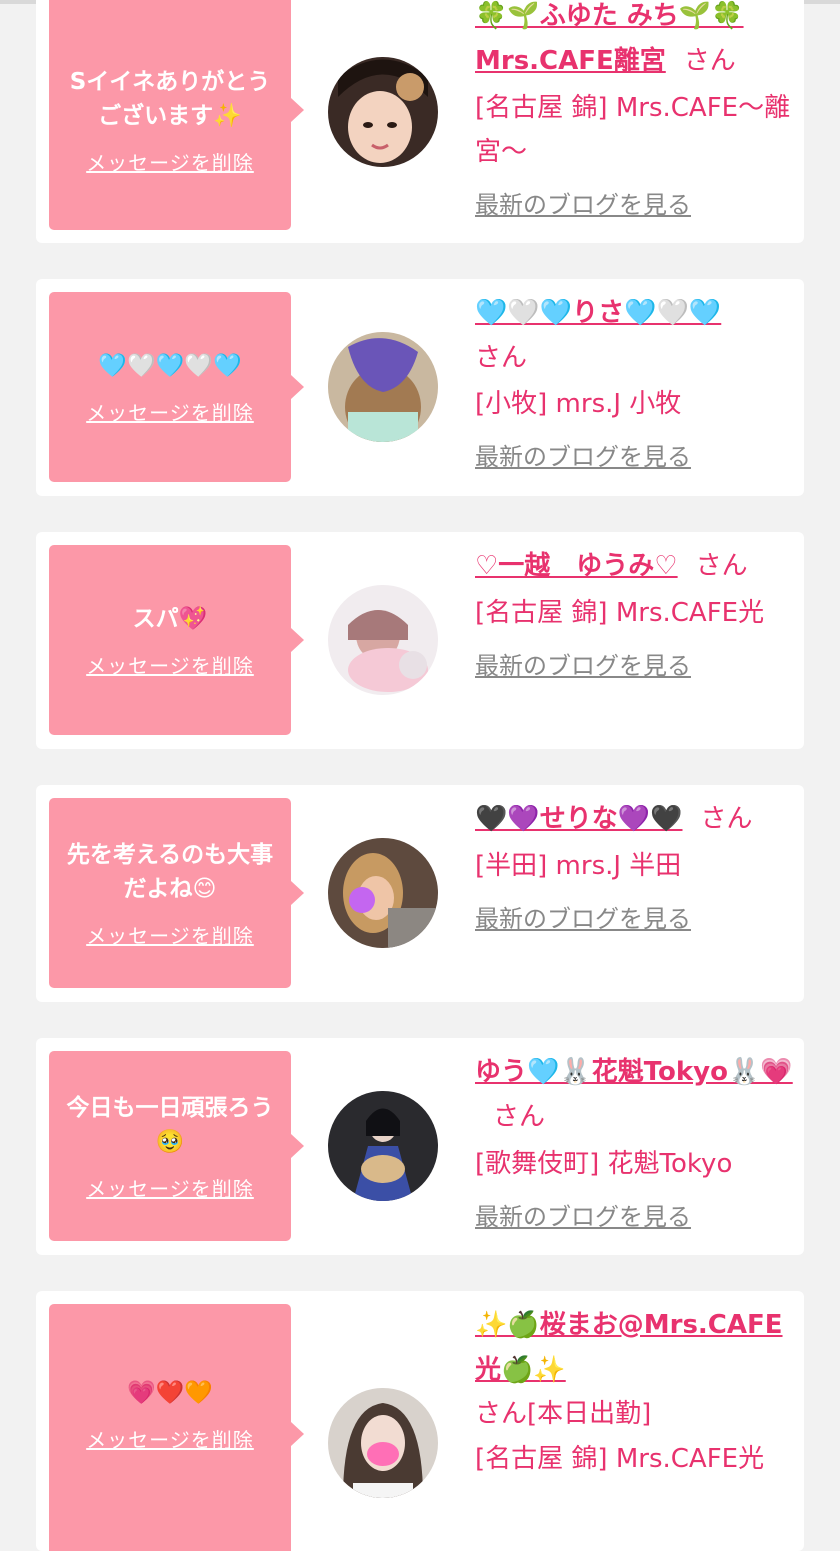 Image resolution: width=840 pixels, height=1551 pixels. Describe the element at coordinates (589, 1414) in the screenshot. I see `working-today-label: [本日出勤]` at that location.